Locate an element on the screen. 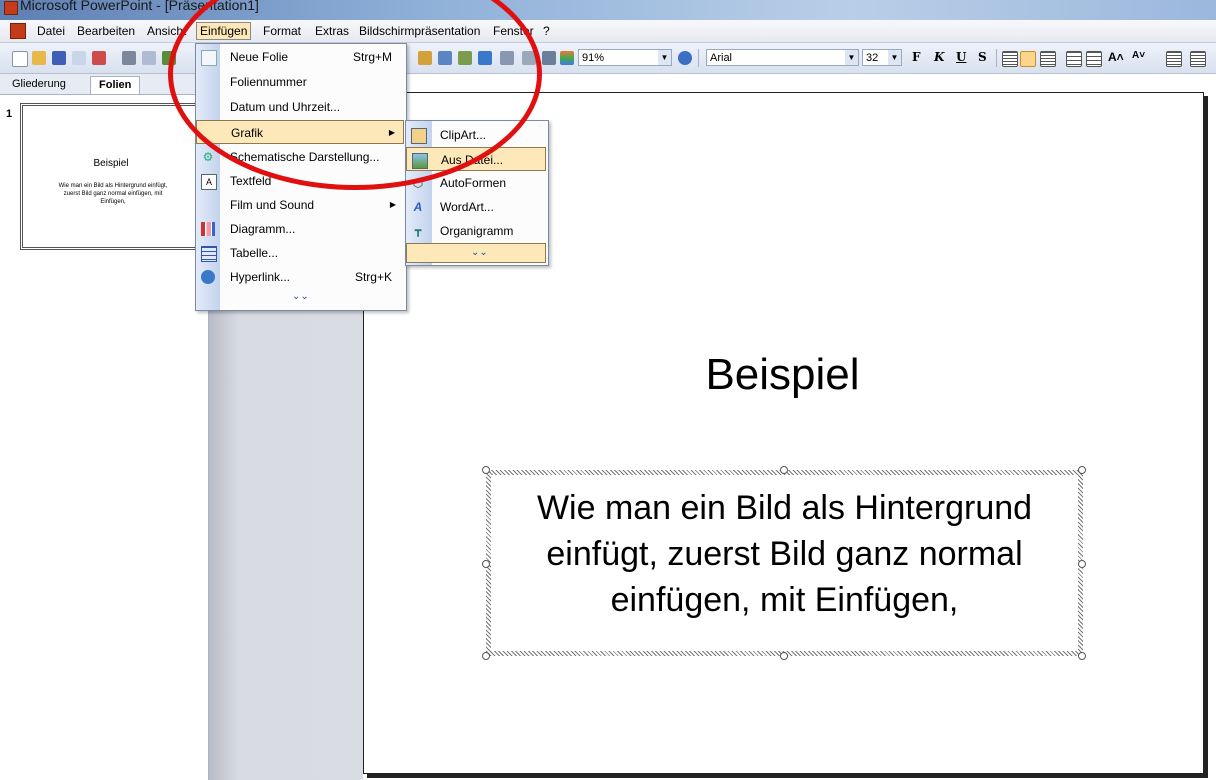  font-select: Arial ▼ is located at coordinates (782, 57).